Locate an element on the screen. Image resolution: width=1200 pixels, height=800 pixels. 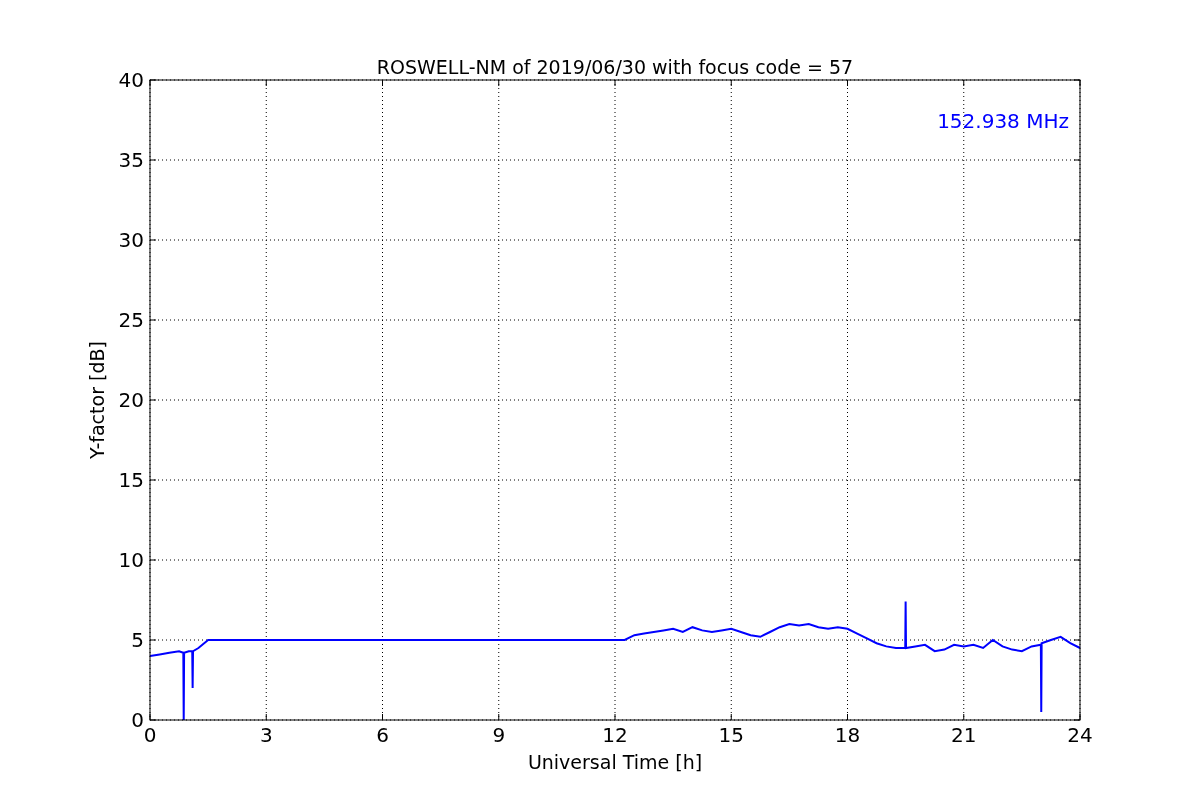
x-tick-label: 12 is located at coordinates (615, 735).